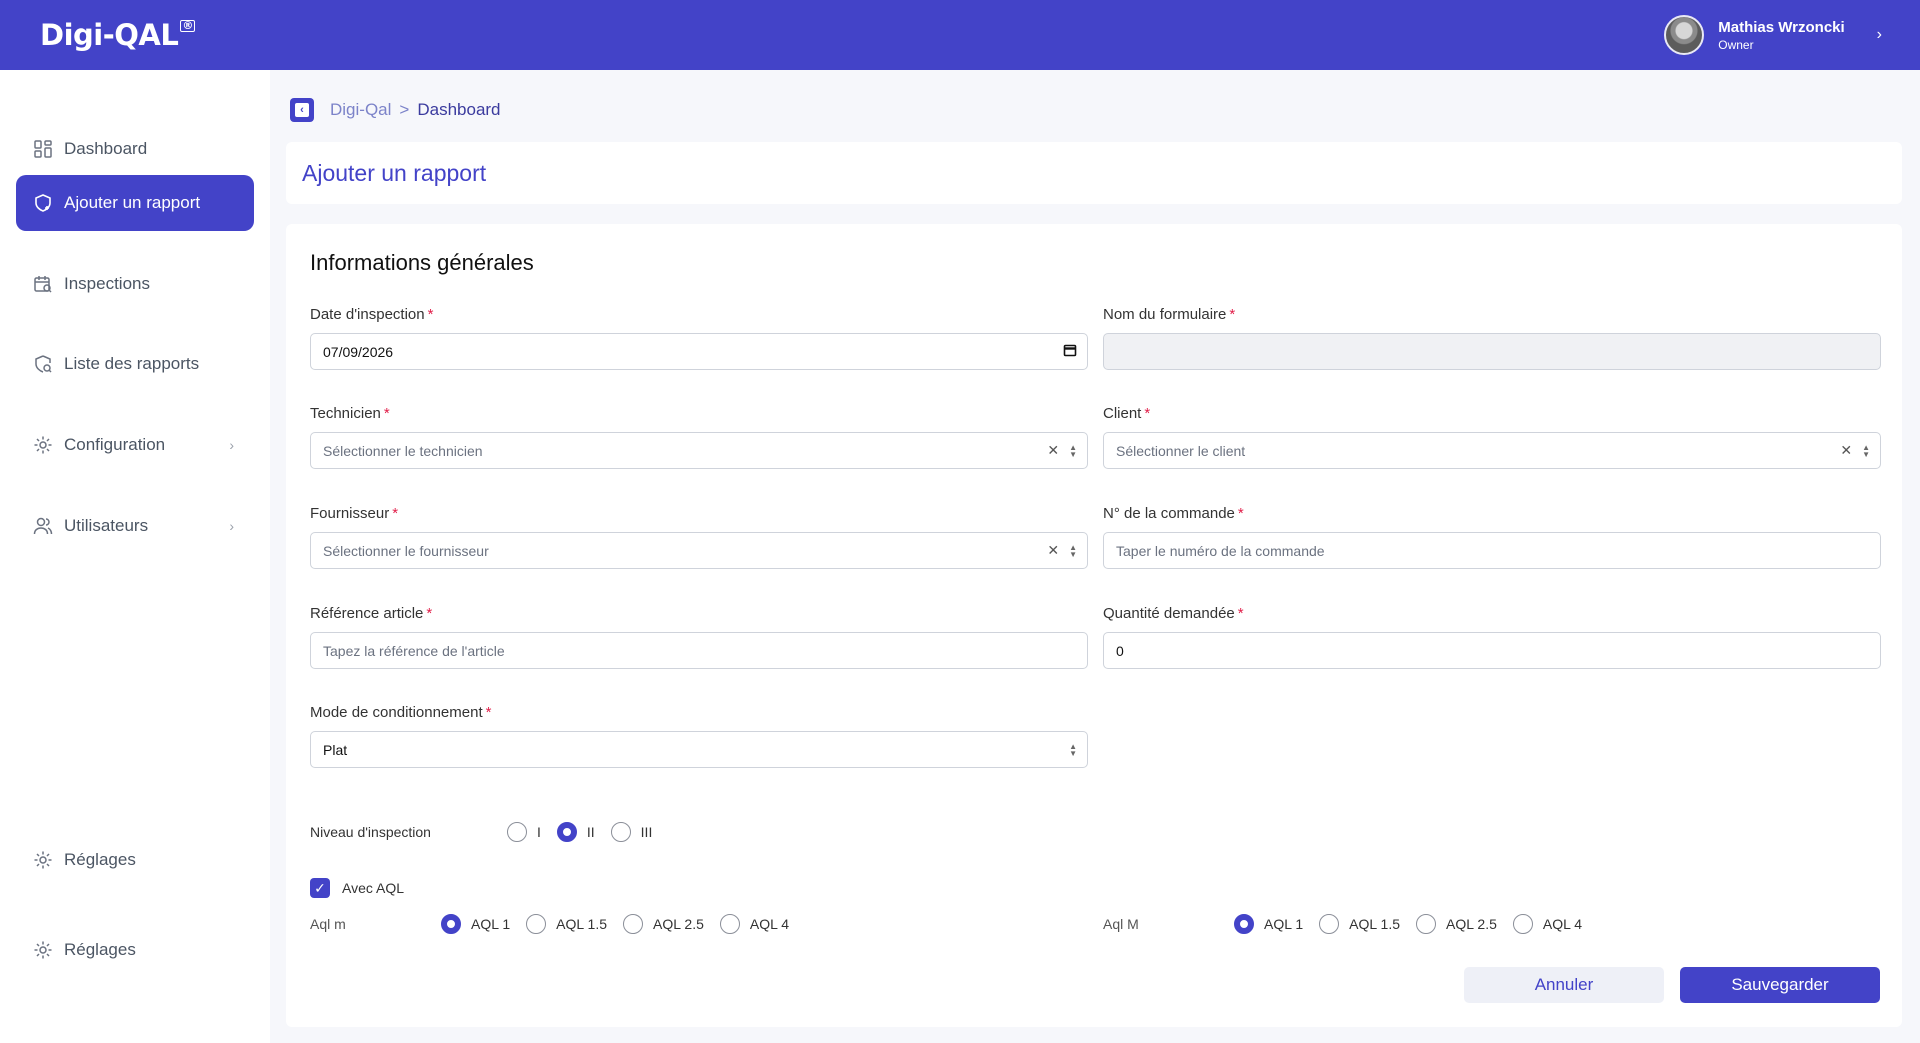 This screenshot has width=1920, height=1043. Describe the element at coordinates (370, 832) in the screenshot. I see `inspection-level-label: Niveau d'inspection` at that location.